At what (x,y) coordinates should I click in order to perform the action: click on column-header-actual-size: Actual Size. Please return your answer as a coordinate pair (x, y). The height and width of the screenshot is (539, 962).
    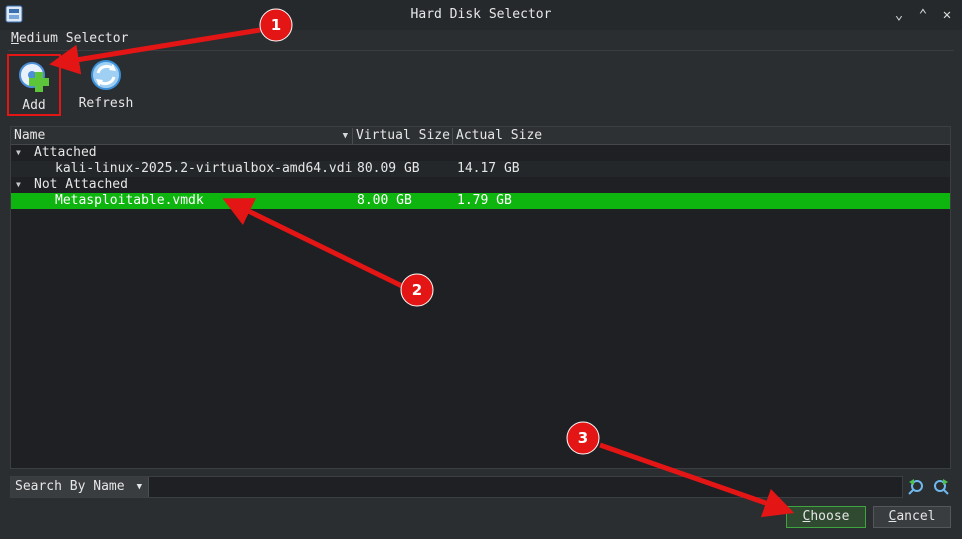
    Looking at the image, I should click on (701, 136).